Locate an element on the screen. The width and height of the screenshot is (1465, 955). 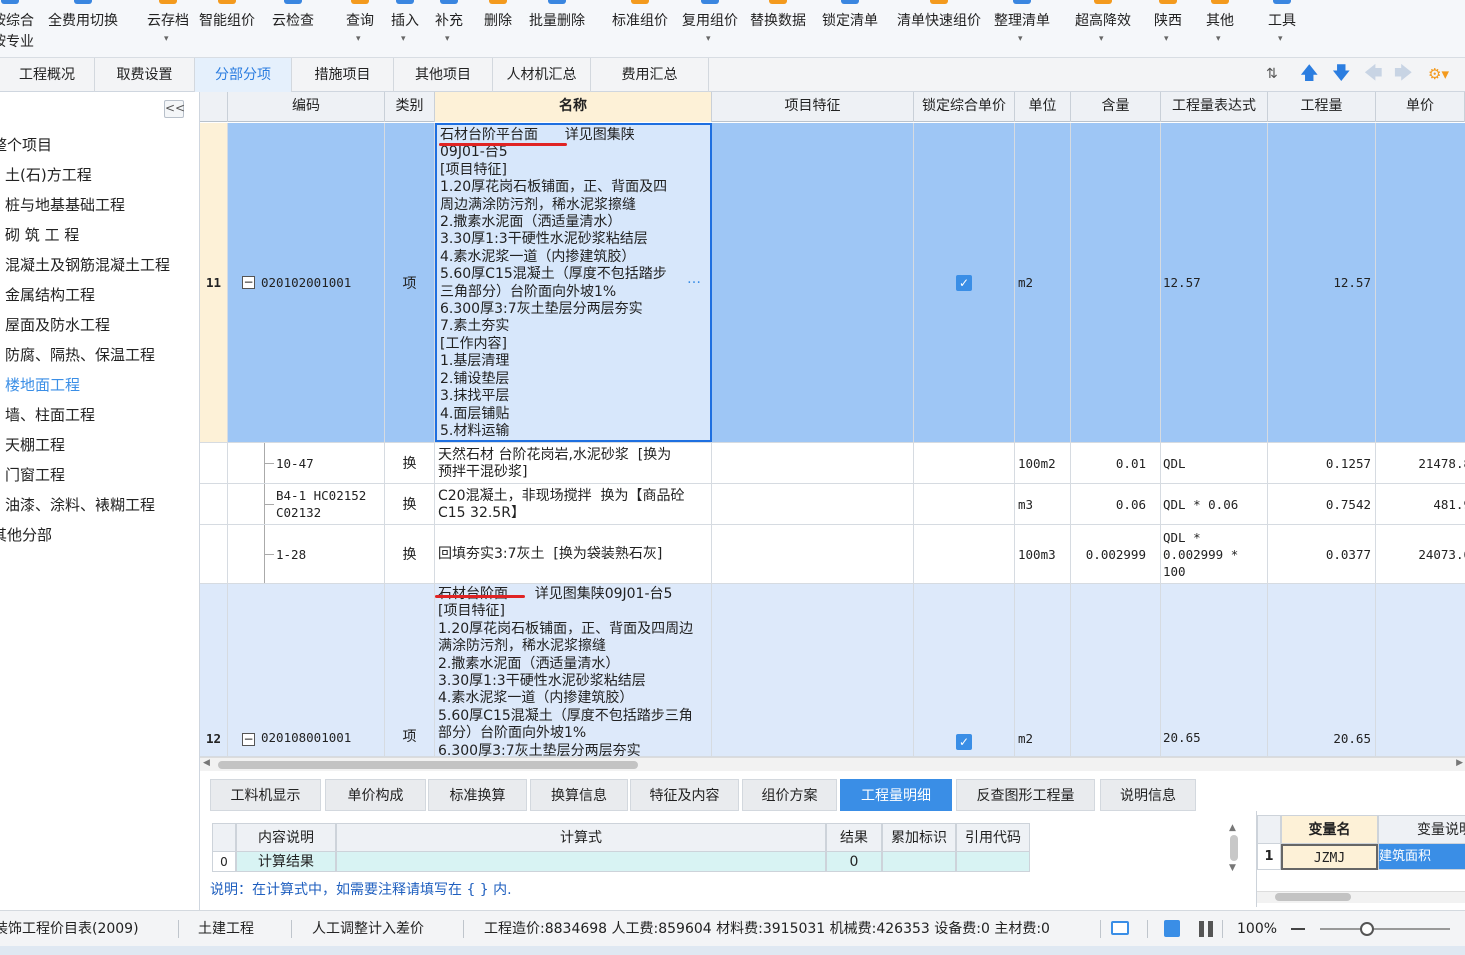
zoom-slider-track is located at coordinates (1385, 929).